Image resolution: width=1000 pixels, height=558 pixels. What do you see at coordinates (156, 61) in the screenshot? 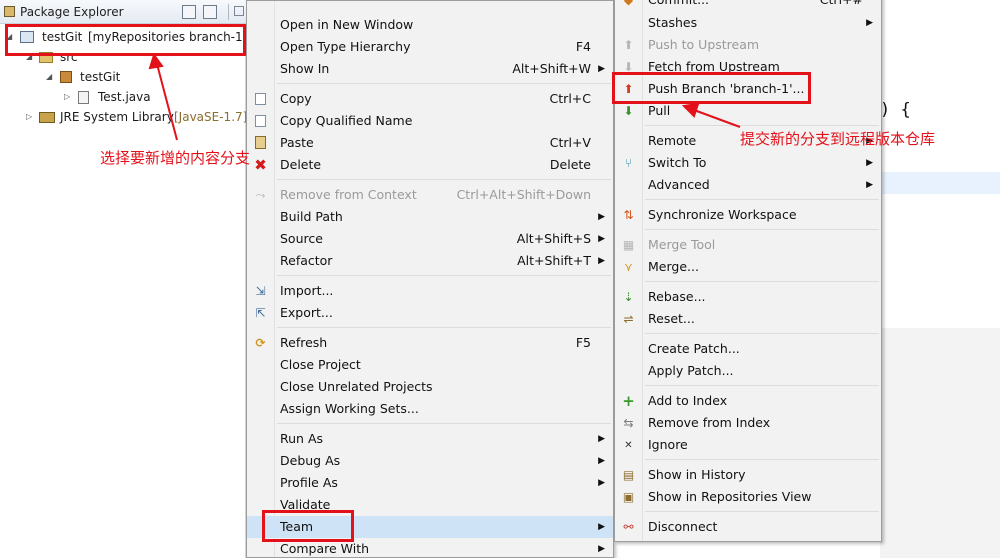
I see `arrow-head-project` at bounding box center [156, 61].